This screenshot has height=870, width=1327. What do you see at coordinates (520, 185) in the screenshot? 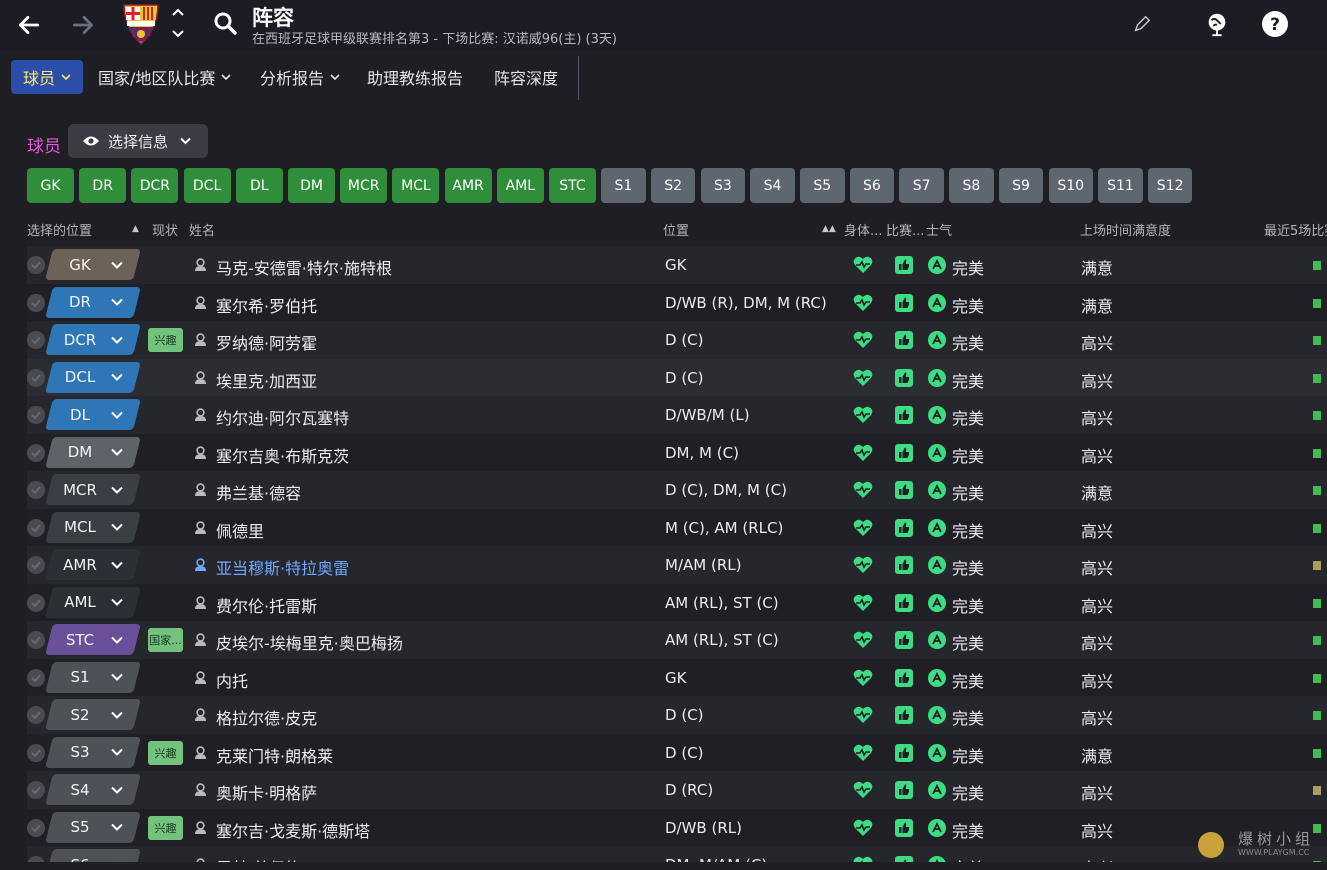
I see `position-chip-aml: AML` at bounding box center [520, 185].